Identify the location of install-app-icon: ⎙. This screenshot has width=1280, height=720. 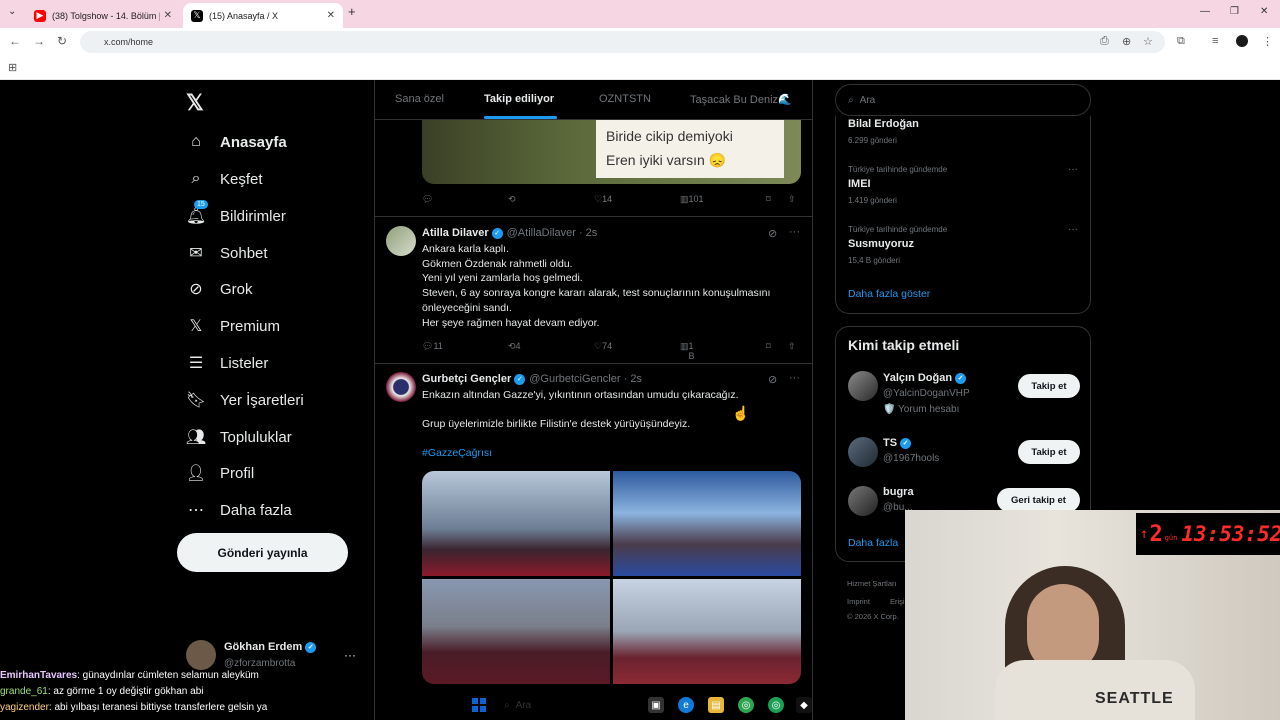
(1104, 41).